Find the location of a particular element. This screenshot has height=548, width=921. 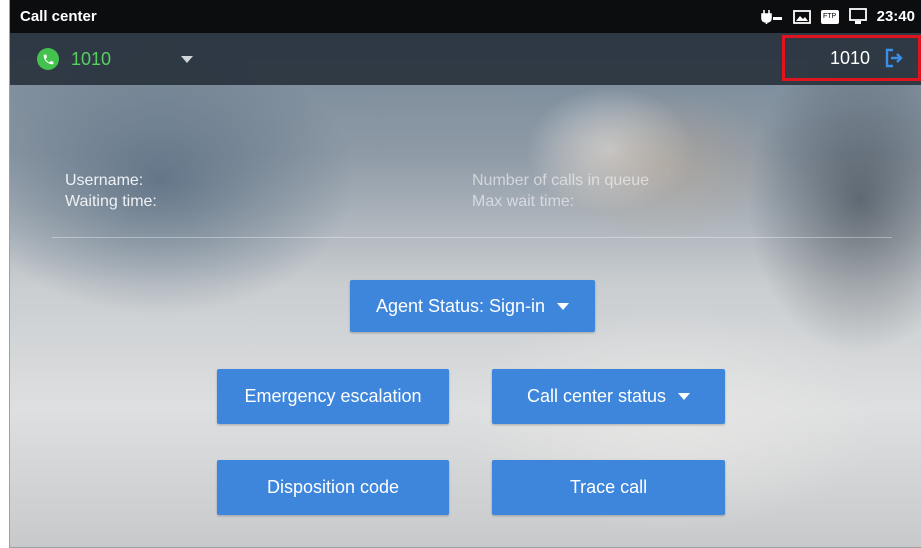

trace-call-label: Trace call is located at coordinates (608, 487).